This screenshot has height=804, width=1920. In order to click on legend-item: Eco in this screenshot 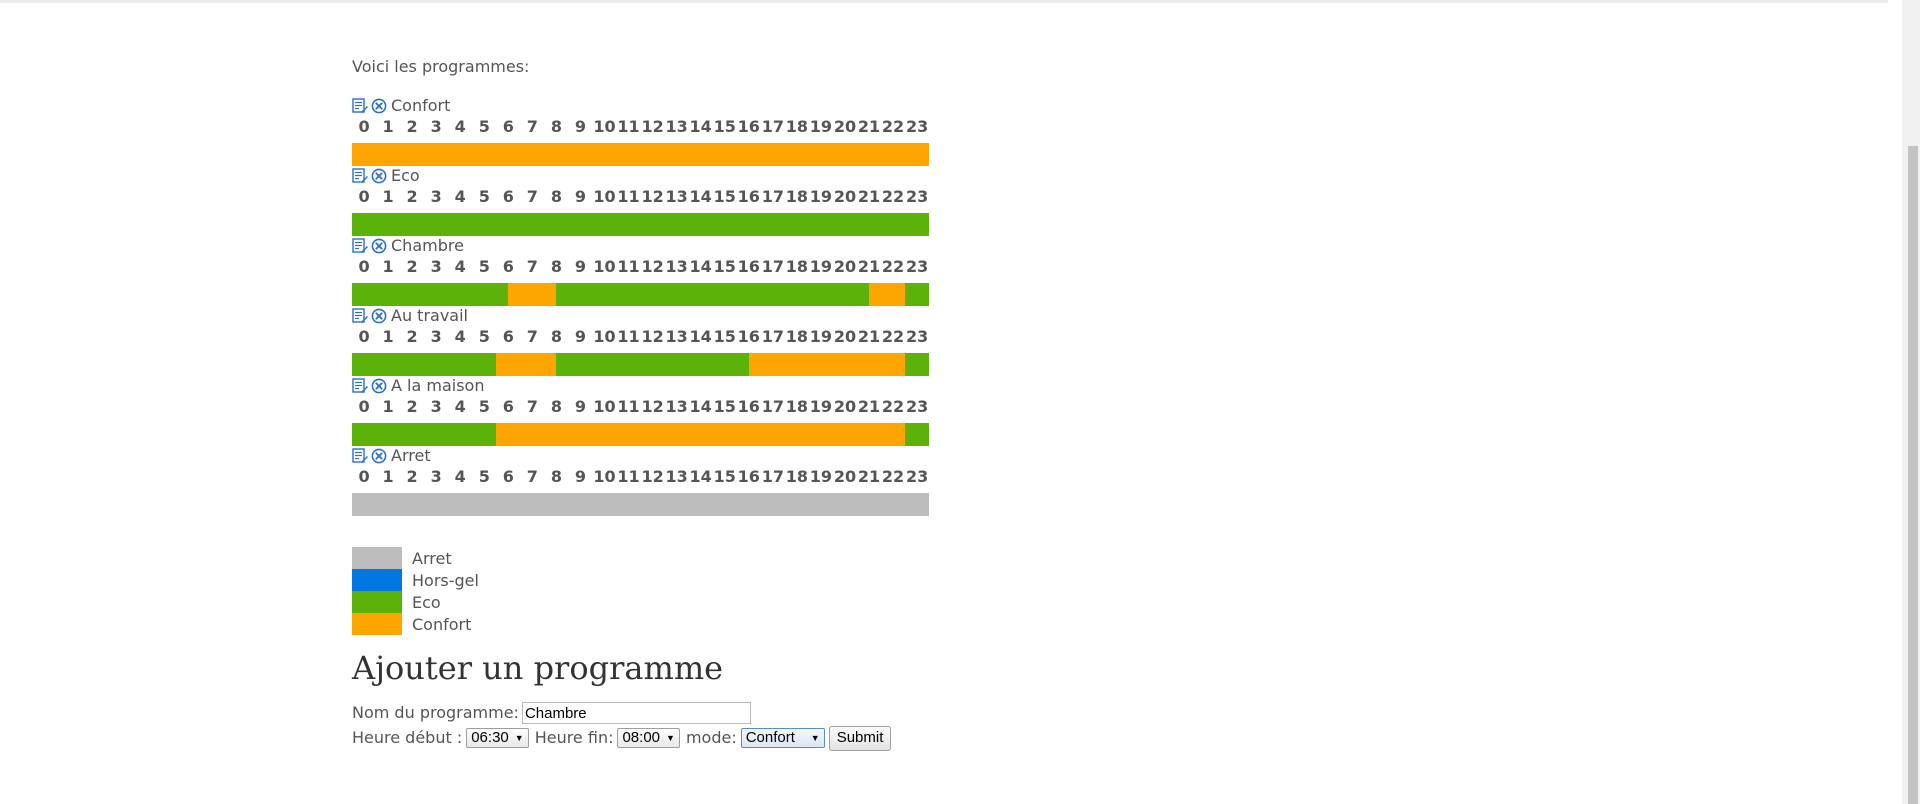, I will do `click(902, 602)`.